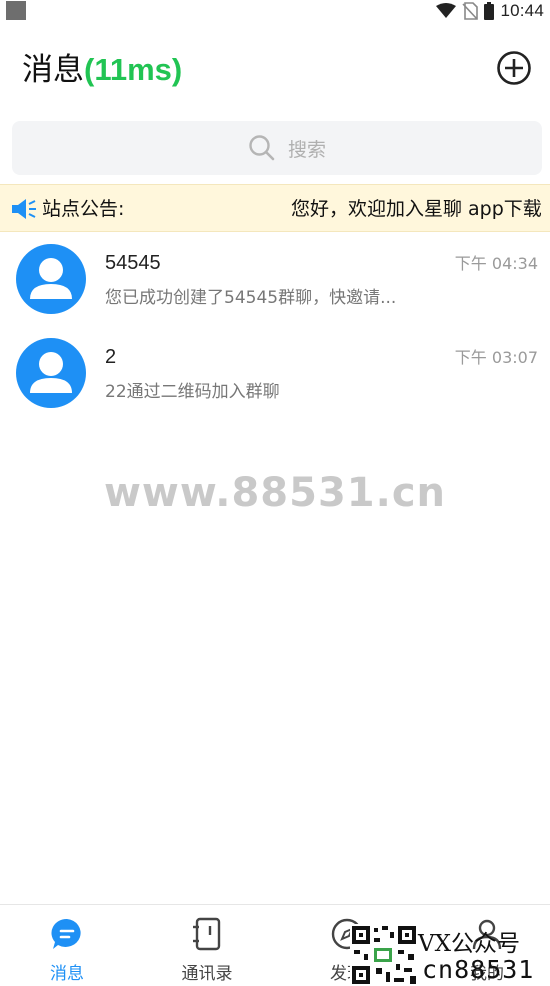 Image resolution: width=550 pixels, height=986 pixels. What do you see at coordinates (16, 10) in the screenshot?
I see `notification-icon` at bounding box center [16, 10].